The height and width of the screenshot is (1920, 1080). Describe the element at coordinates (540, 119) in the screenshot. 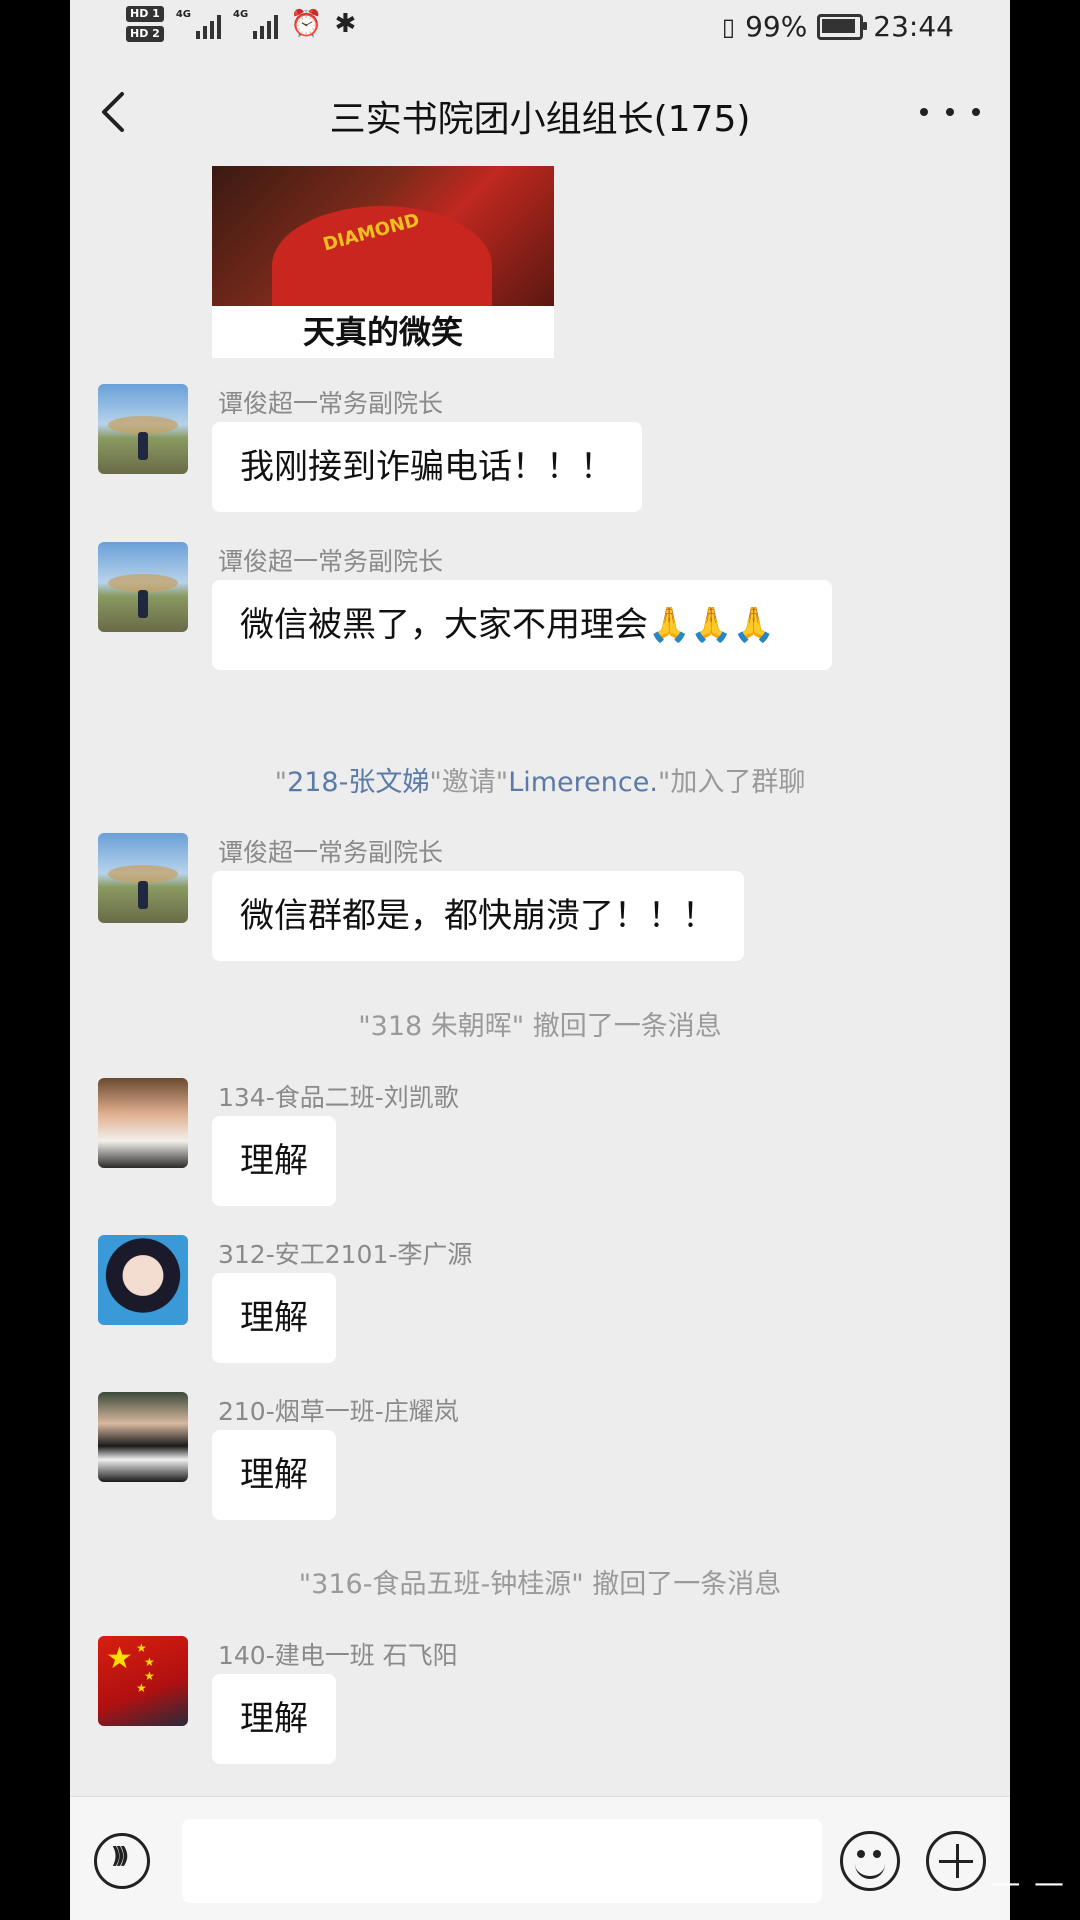

I see `chat-title: 三实书院团小组组长(175)` at that location.